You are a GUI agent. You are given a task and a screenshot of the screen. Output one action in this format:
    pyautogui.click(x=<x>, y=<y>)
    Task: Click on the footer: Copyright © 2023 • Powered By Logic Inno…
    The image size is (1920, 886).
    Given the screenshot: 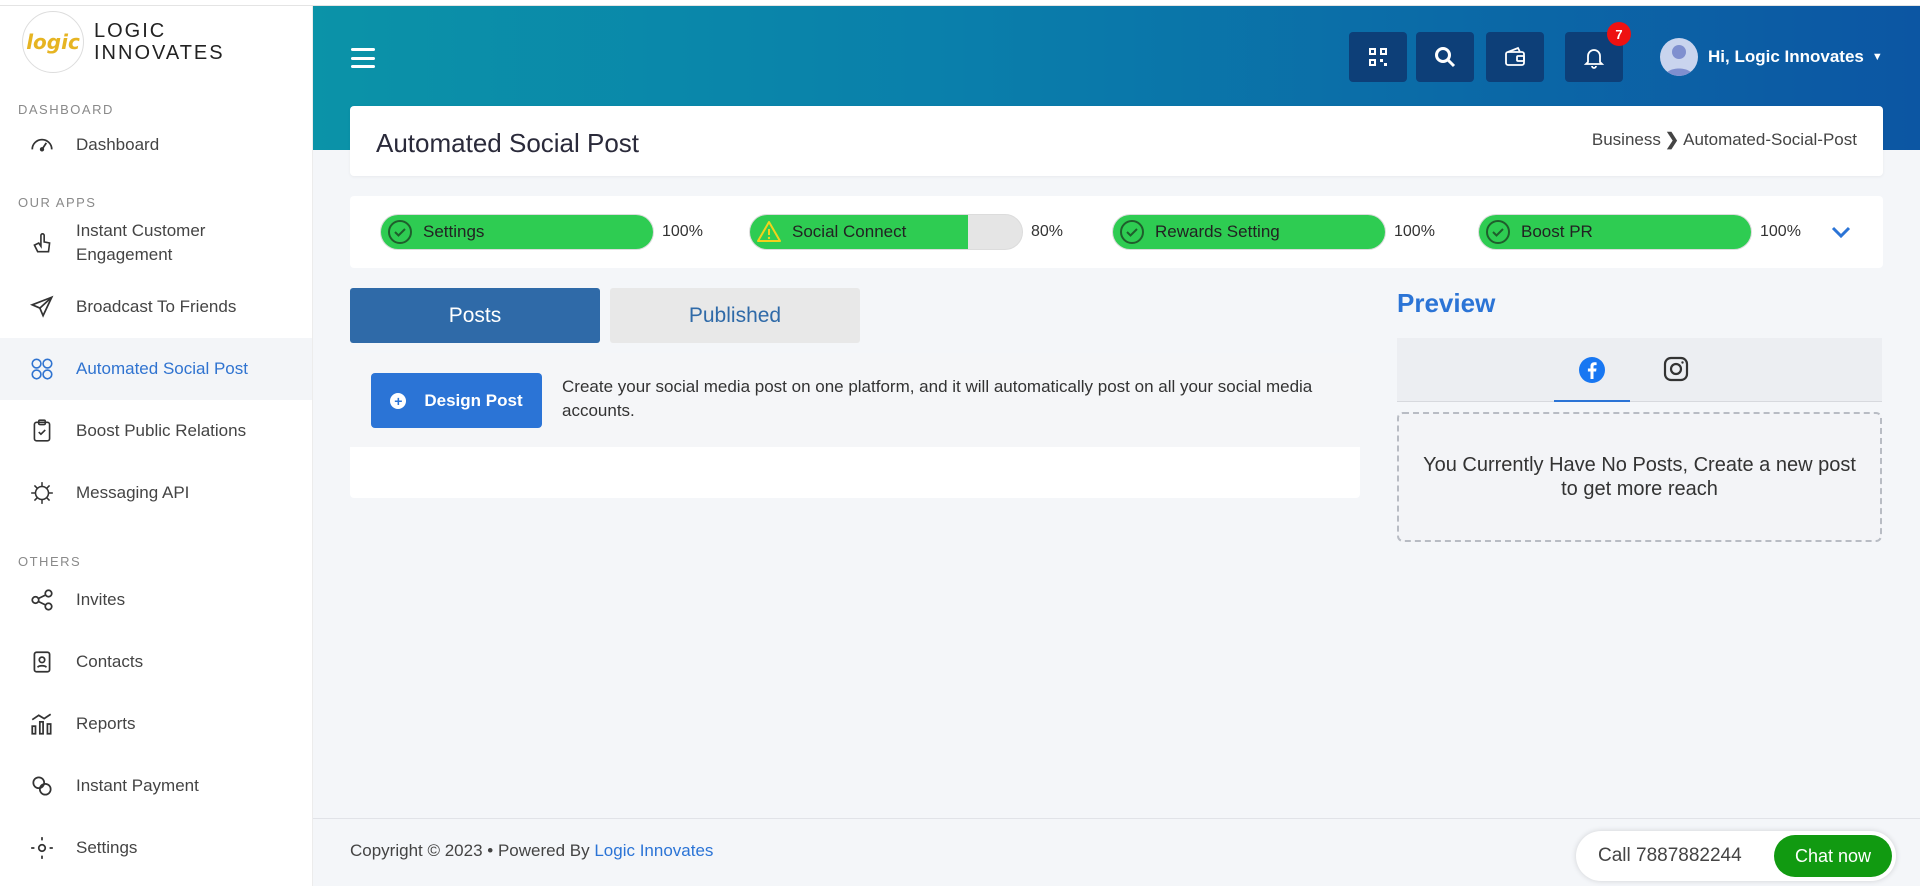 What is the action you would take?
    pyautogui.click(x=1116, y=852)
    